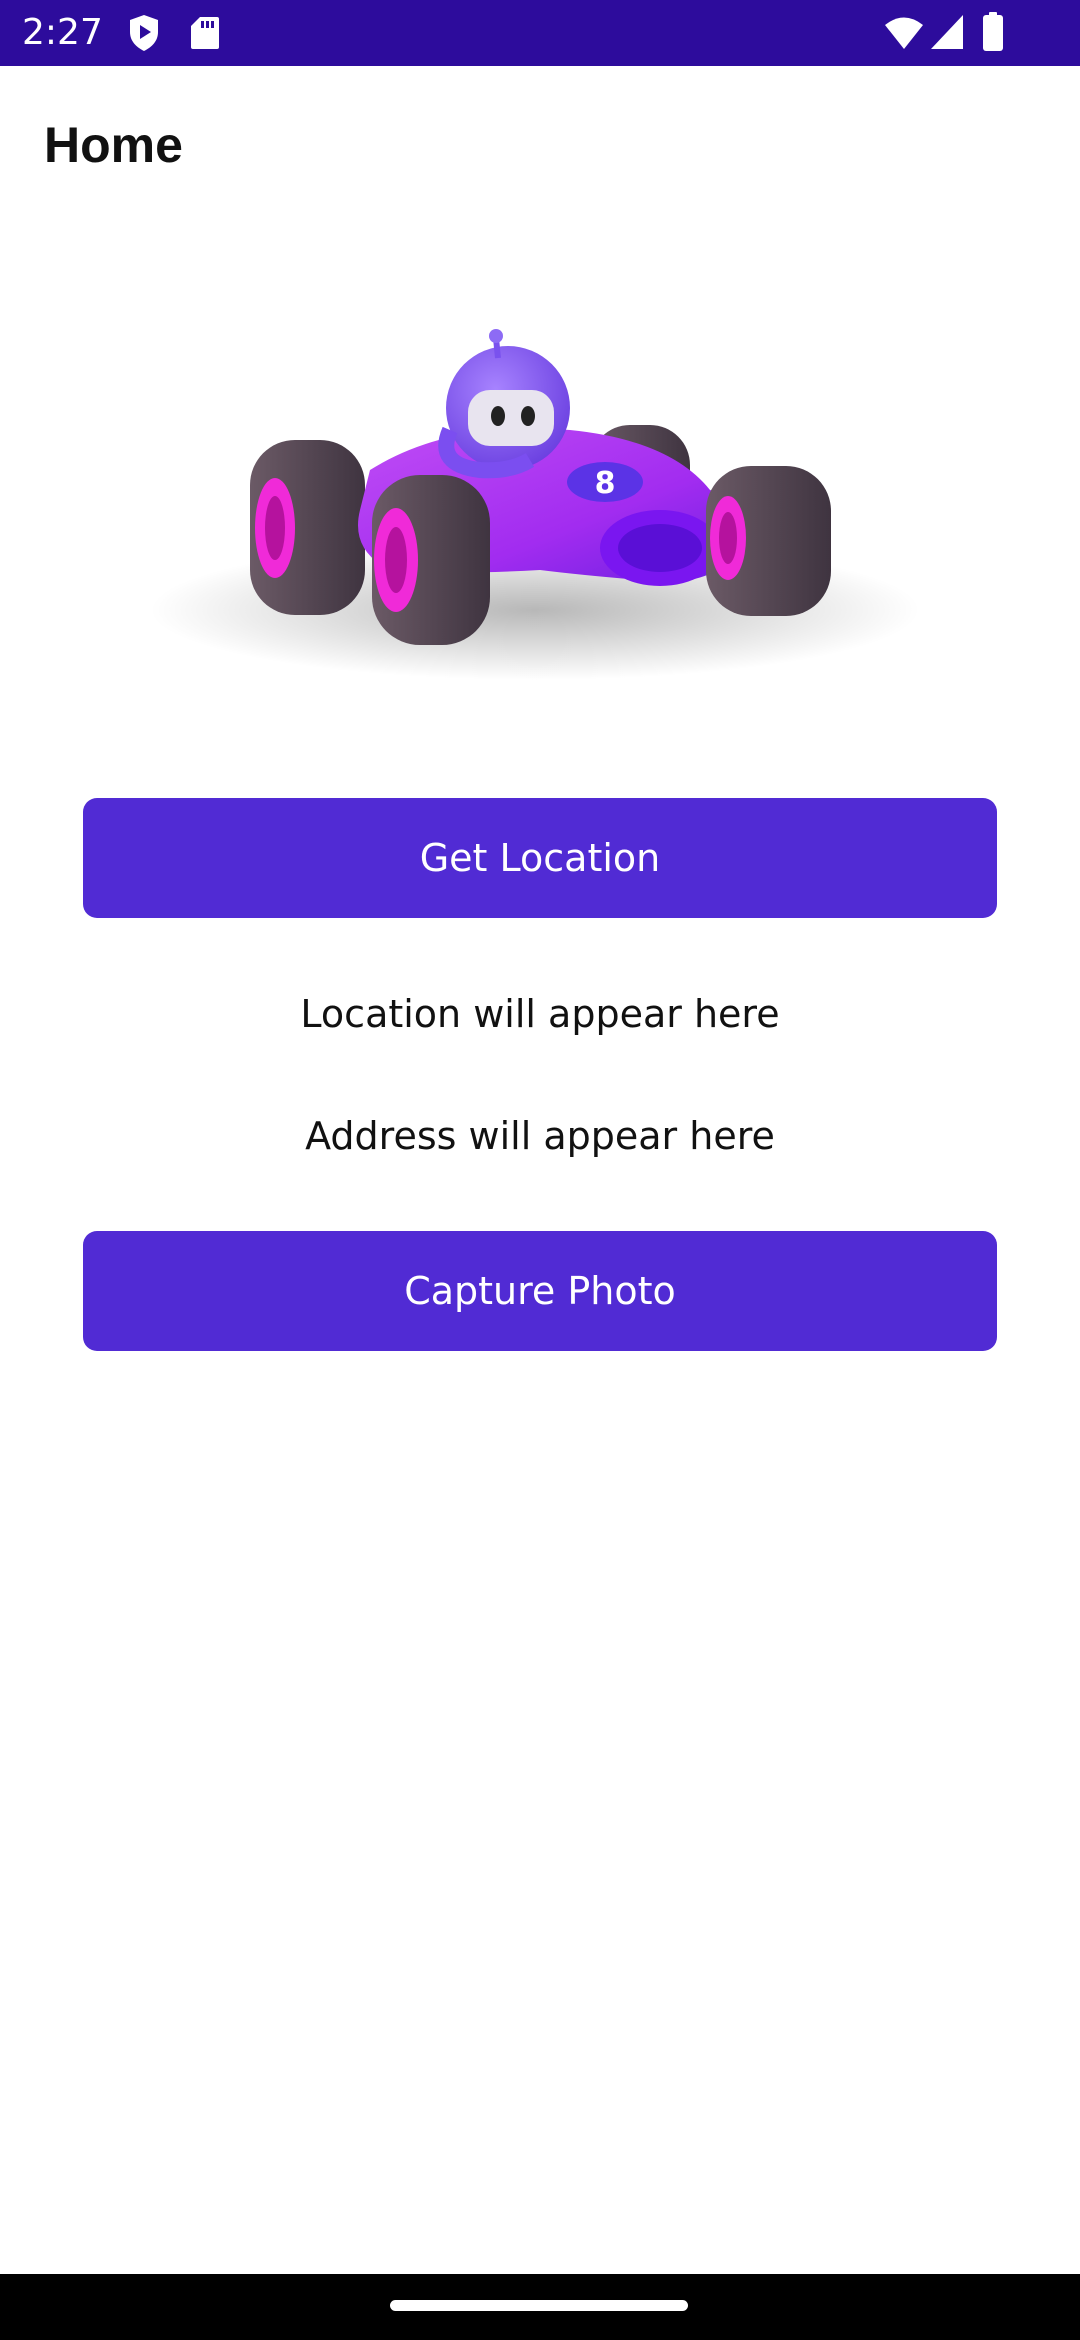 This screenshot has width=1080, height=2340. I want to click on address-label: Address will appear here, so click(540, 1136).